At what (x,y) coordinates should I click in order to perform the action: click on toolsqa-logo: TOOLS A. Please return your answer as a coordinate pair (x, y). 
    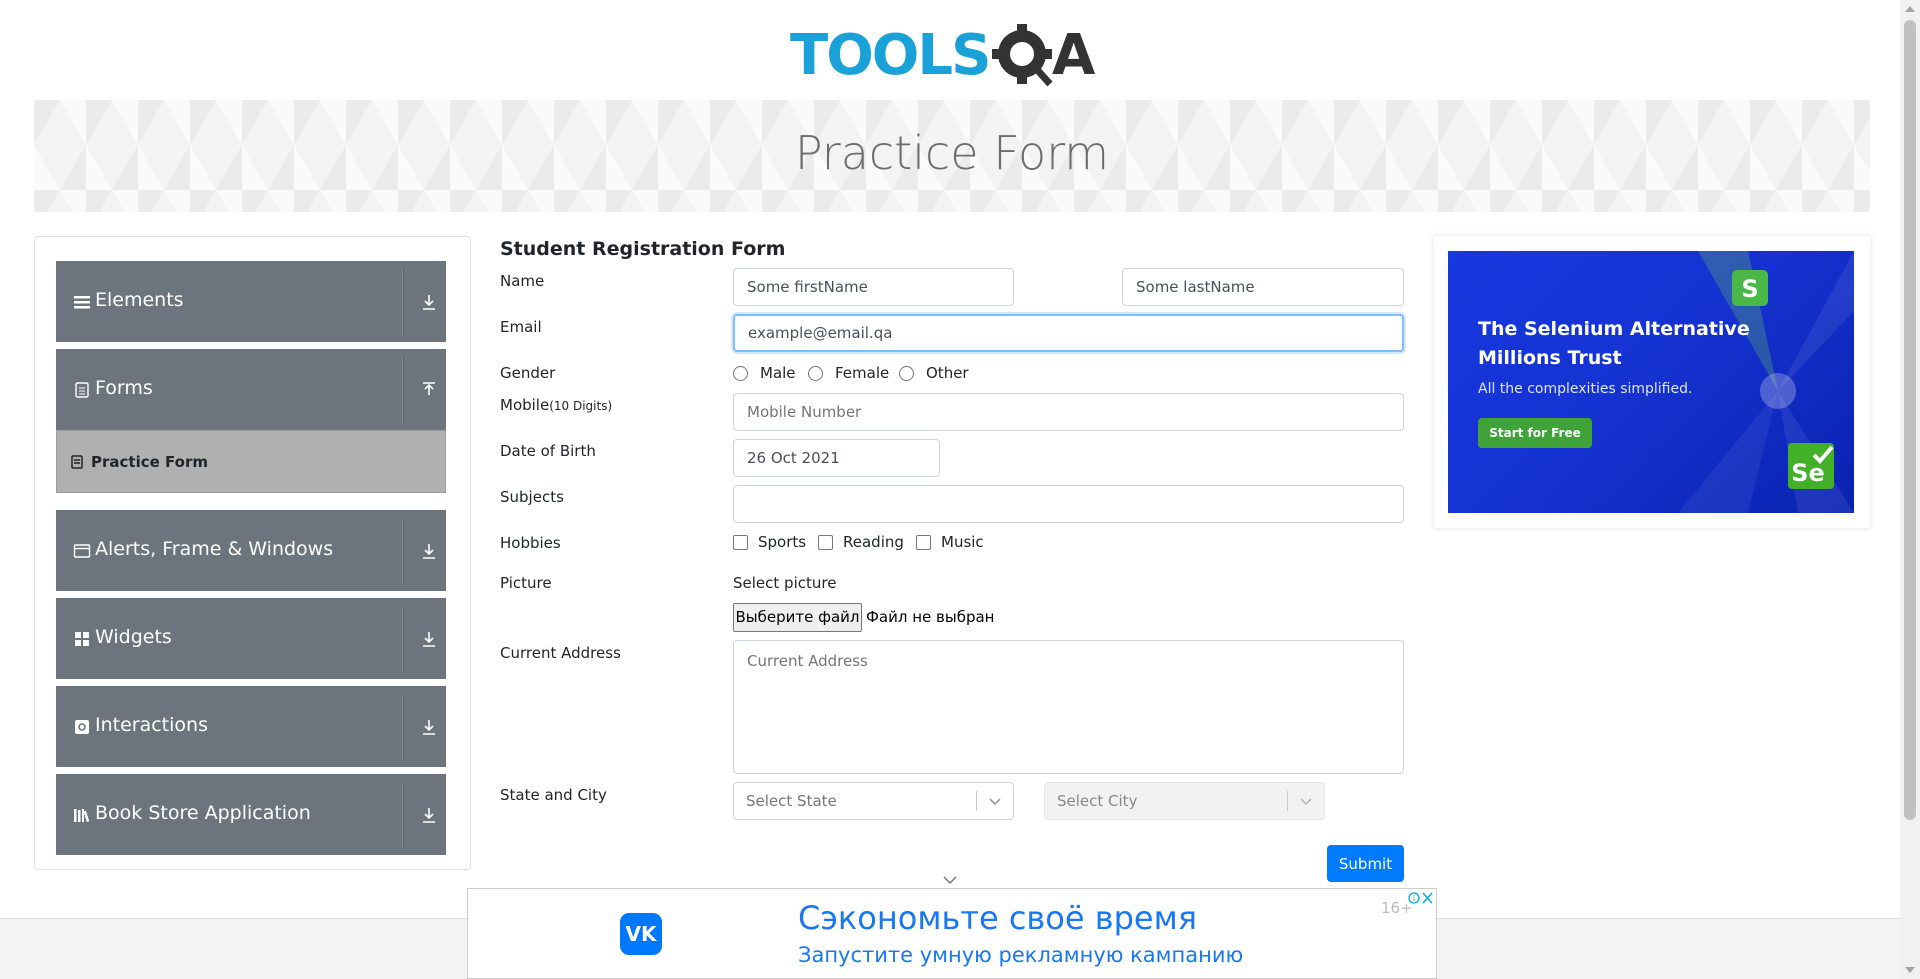
    Looking at the image, I should click on (955, 54).